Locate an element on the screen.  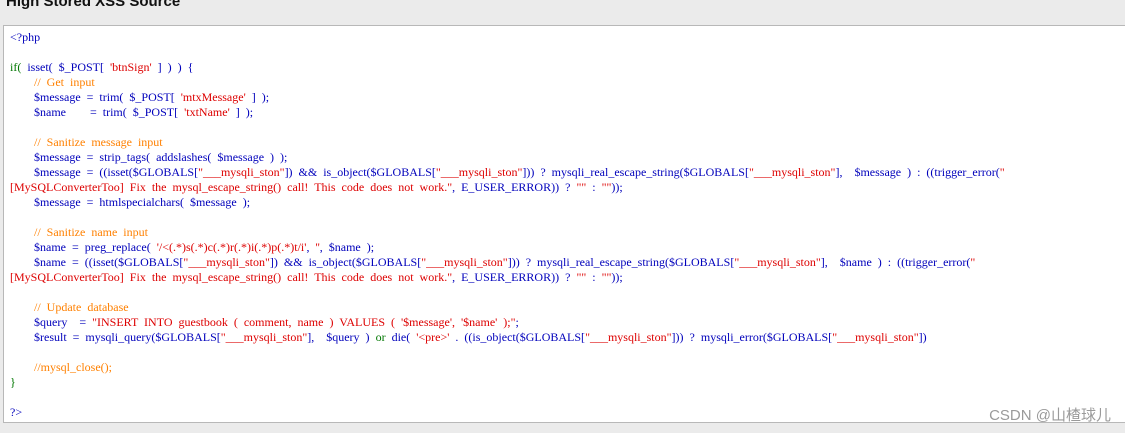
code-token: // Sanitize message input is located at coordinates (98, 142).